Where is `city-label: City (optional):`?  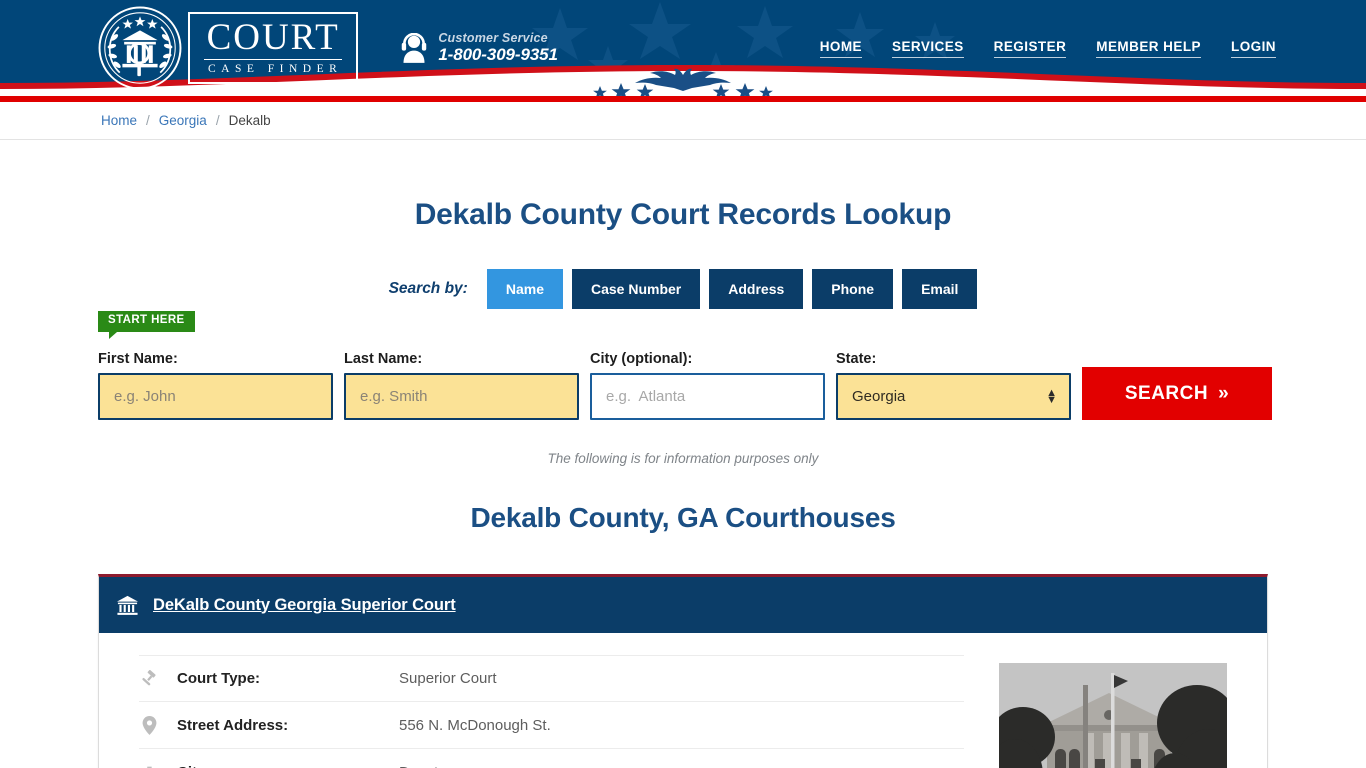 city-label: City (optional): is located at coordinates (641, 359).